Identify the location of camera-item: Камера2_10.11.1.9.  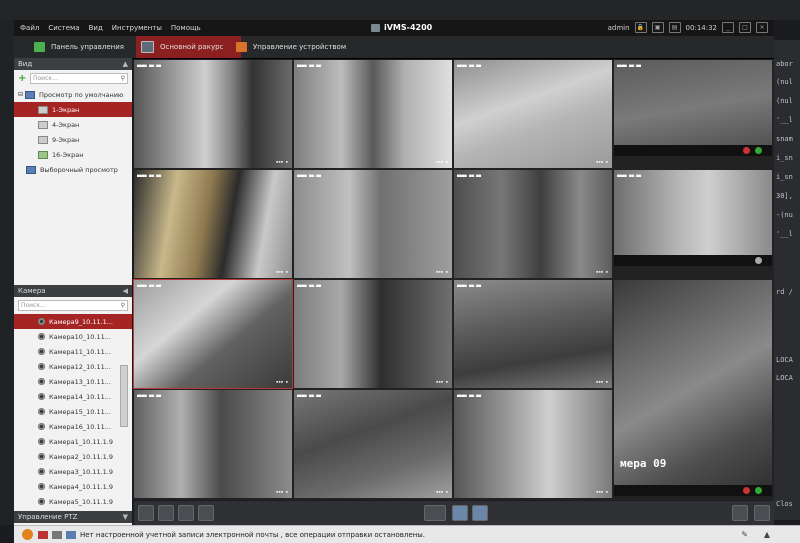
(73, 456).